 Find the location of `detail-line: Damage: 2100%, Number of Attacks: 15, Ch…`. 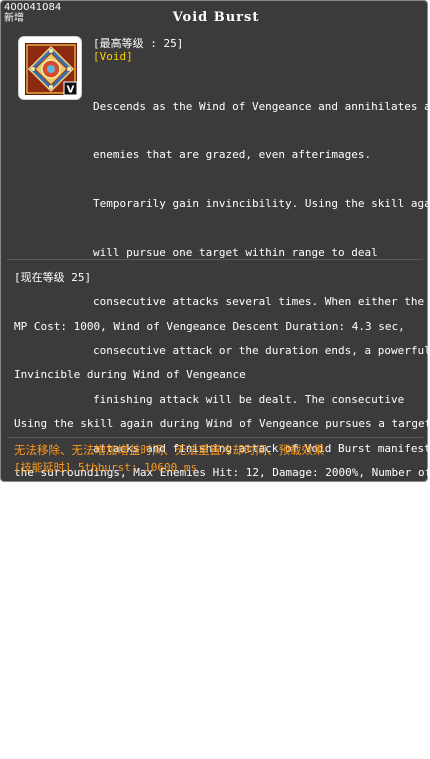

detail-line: Damage: 2100%, Number of Attacks: 15, Ch… is located at coordinates (222, 619).